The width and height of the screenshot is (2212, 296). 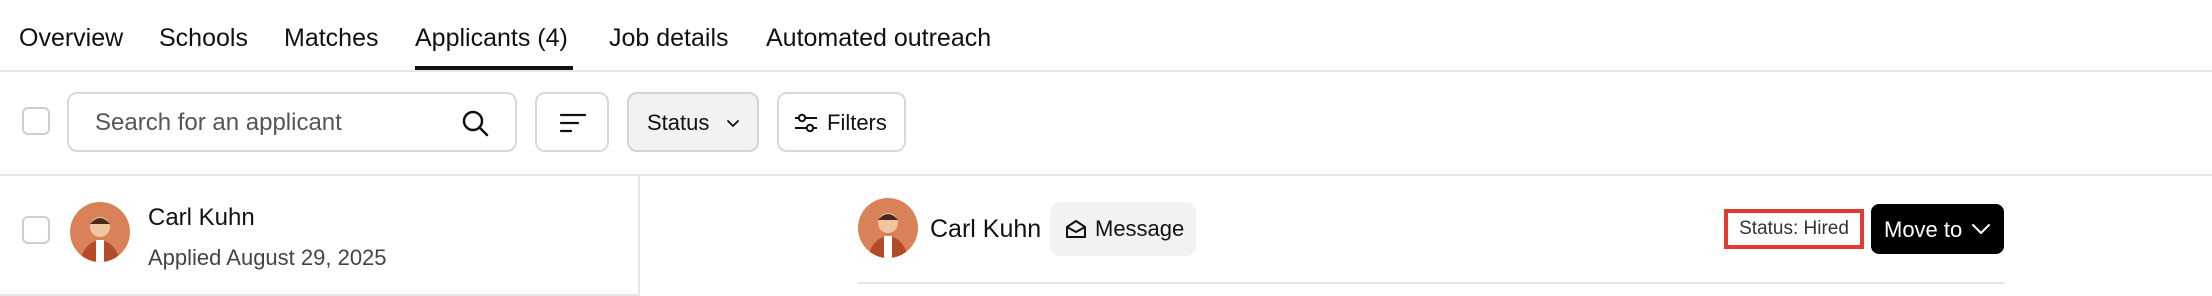 What do you see at coordinates (494, 68) in the screenshot?
I see `active-tab-indicator` at bounding box center [494, 68].